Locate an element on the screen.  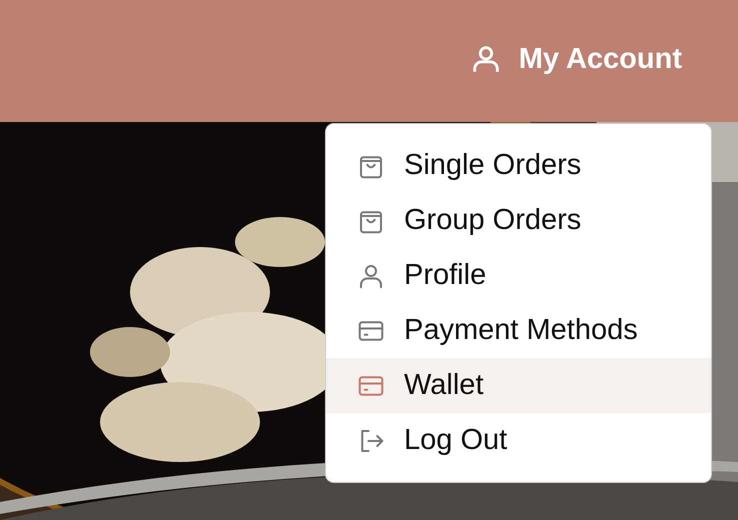
menu-item: Wallet is located at coordinates (518, 385).